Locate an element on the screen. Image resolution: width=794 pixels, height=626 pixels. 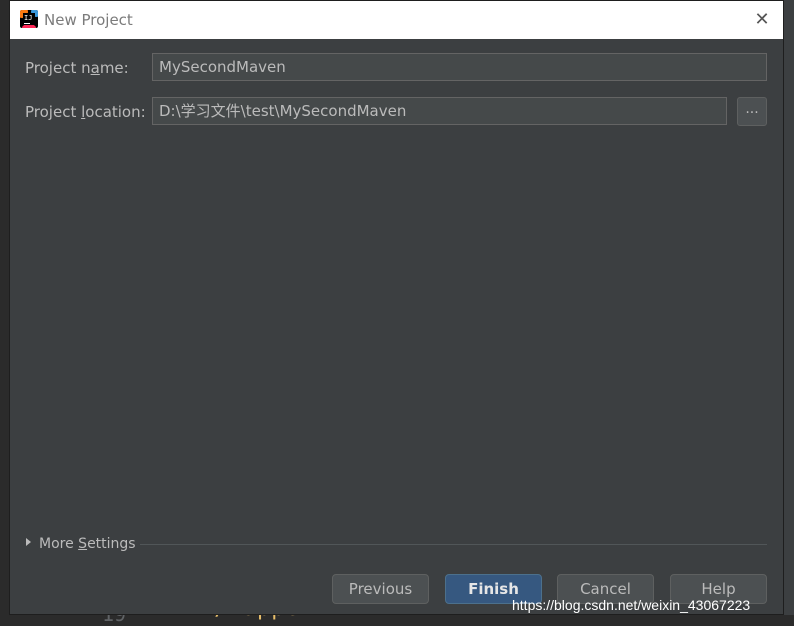
previous-button: Previous is located at coordinates (380, 589).